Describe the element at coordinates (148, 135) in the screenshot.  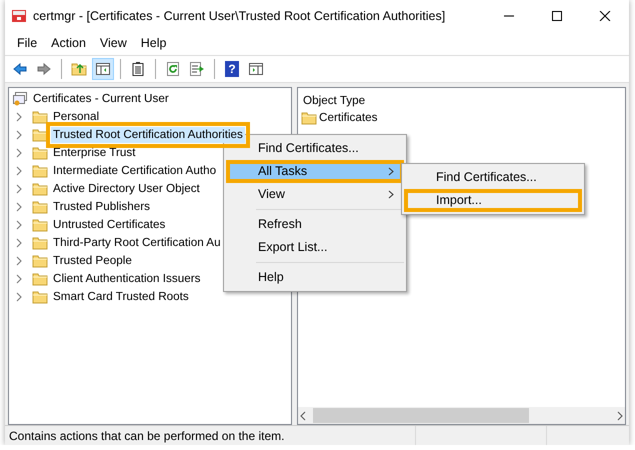
I see `tree-item: Trusted Root Certification Authorities` at that location.